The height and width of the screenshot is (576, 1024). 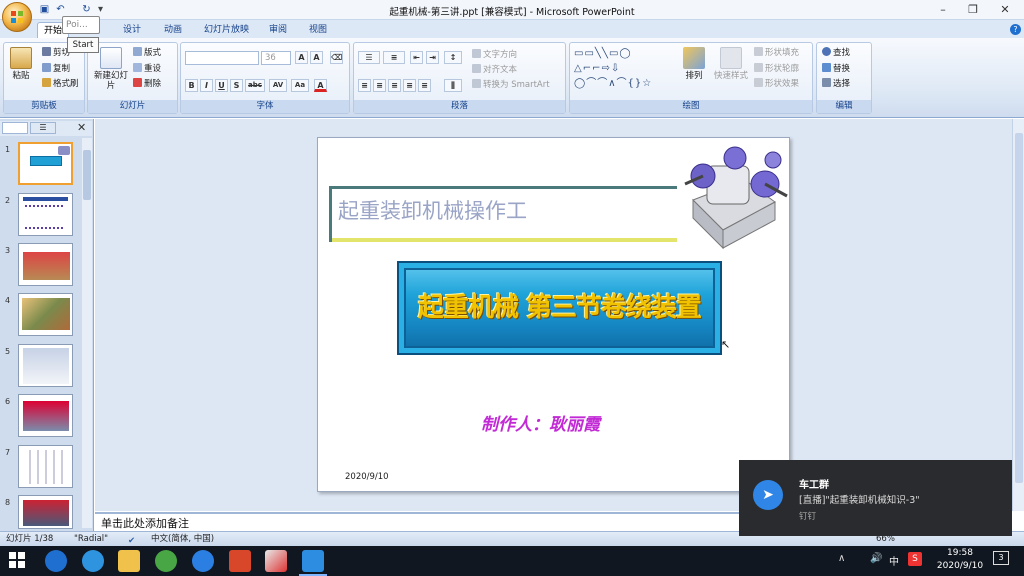 I want to click on arrange-button: 排列, so click(x=694, y=64).